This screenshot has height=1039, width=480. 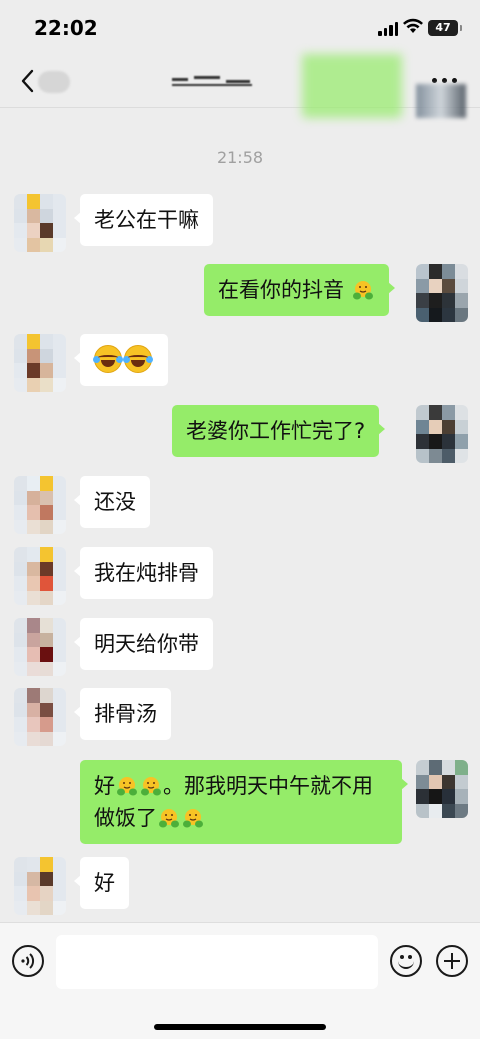 I want to click on nav-bar, so click(x=240, y=81).